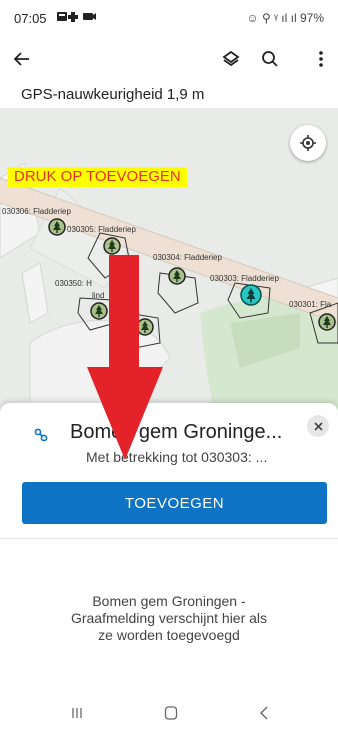 The image size is (338, 729). I want to click on notification-icons, so click(77, 18).